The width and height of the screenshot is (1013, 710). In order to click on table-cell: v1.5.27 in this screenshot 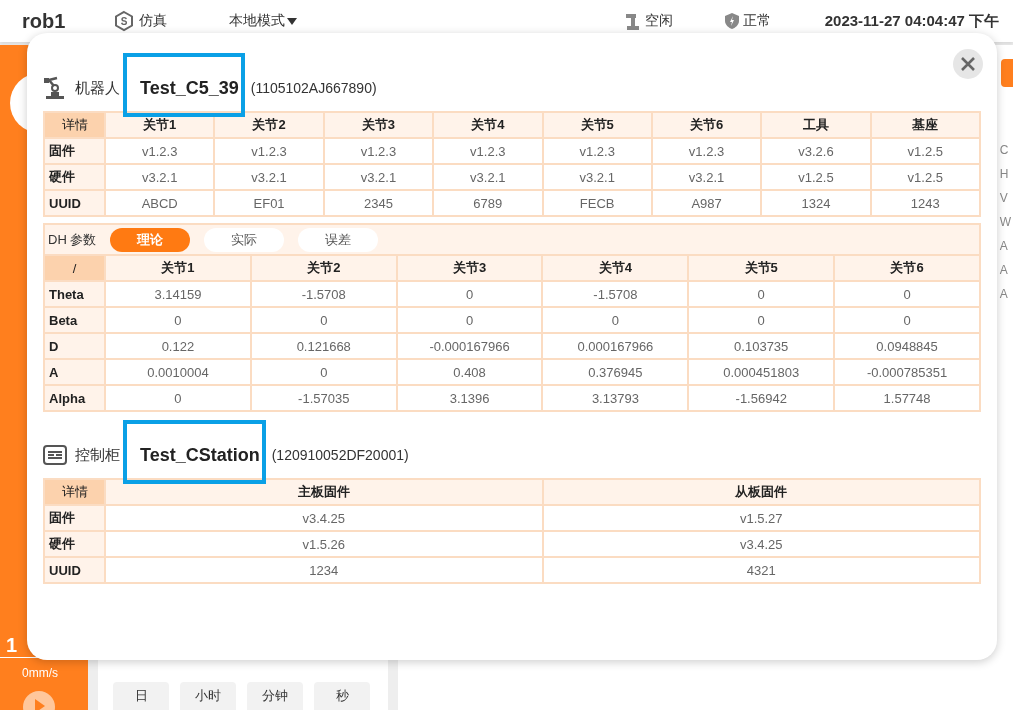, I will do `click(761, 518)`.